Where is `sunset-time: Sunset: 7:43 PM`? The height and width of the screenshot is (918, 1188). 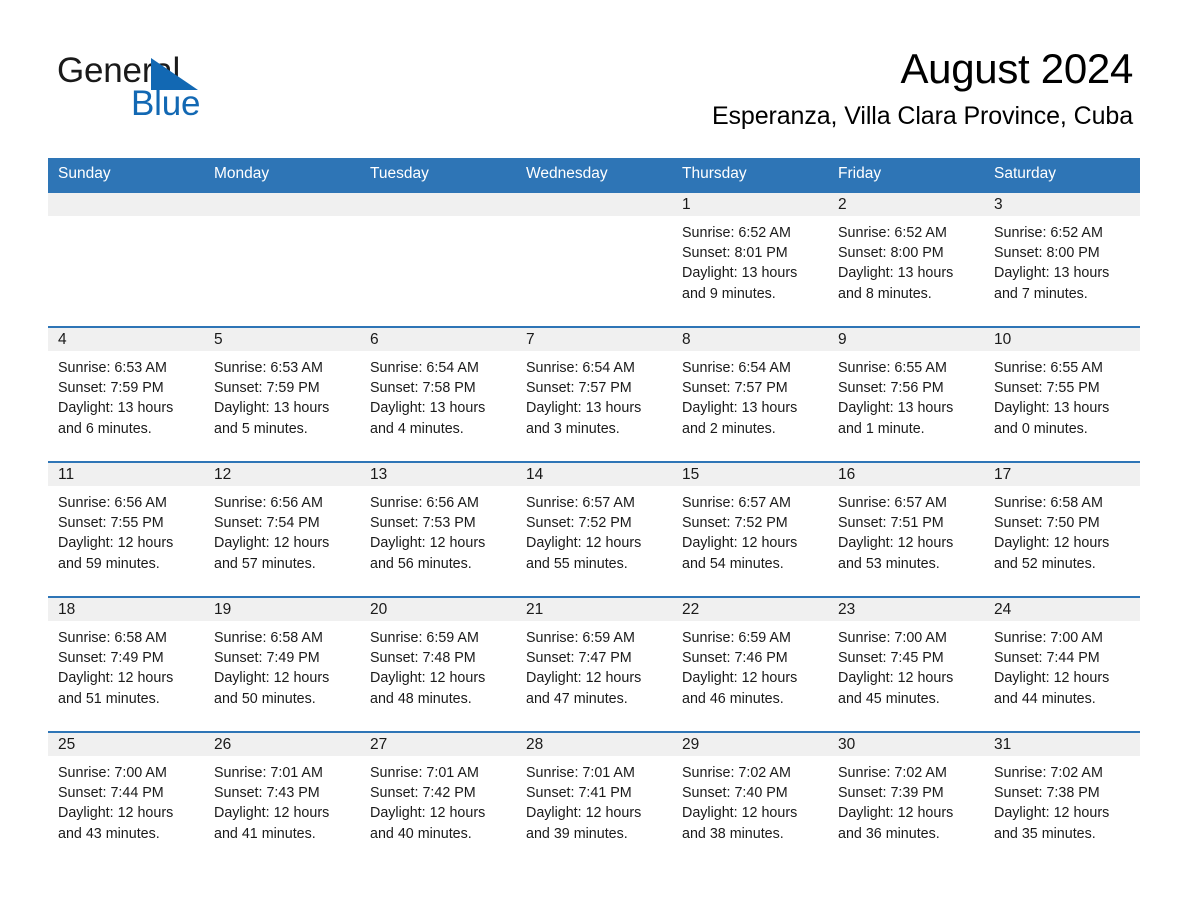 sunset-time: Sunset: 7:43 PM is located at coordinates (267, 793).